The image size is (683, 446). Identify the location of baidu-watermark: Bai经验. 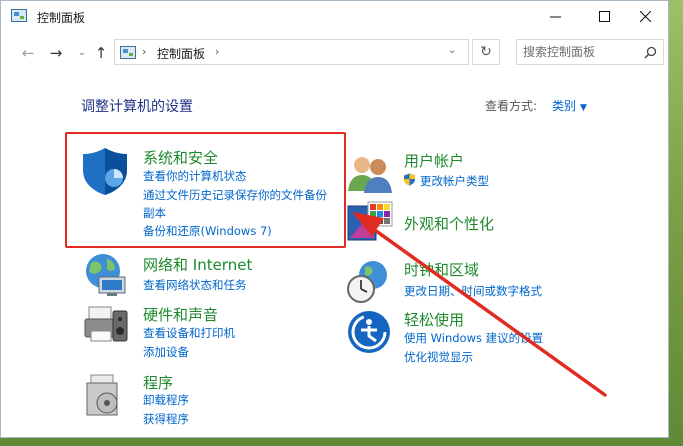
(562, 398).